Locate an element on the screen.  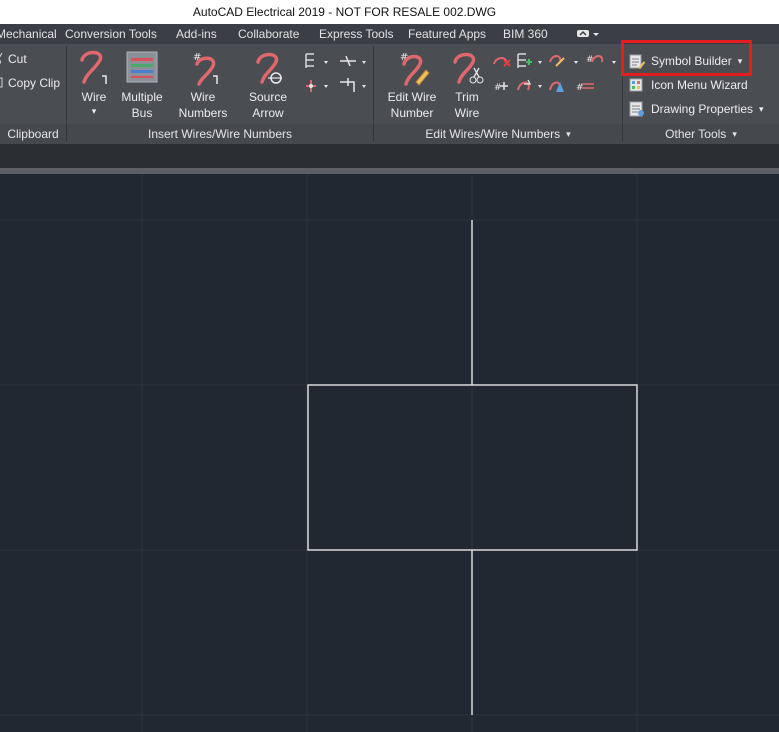
tab-conversion-tools: Conversion Tools is located at coordinates (111, 34).